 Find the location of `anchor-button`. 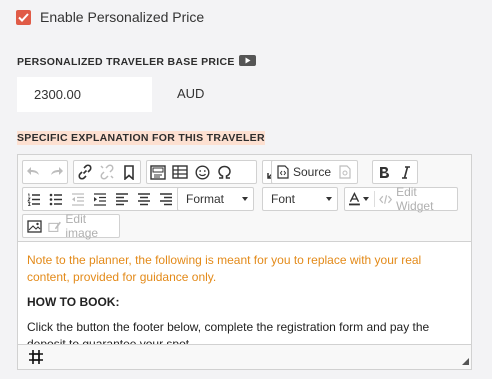

anchor-button is located at coordinates (129, 172).